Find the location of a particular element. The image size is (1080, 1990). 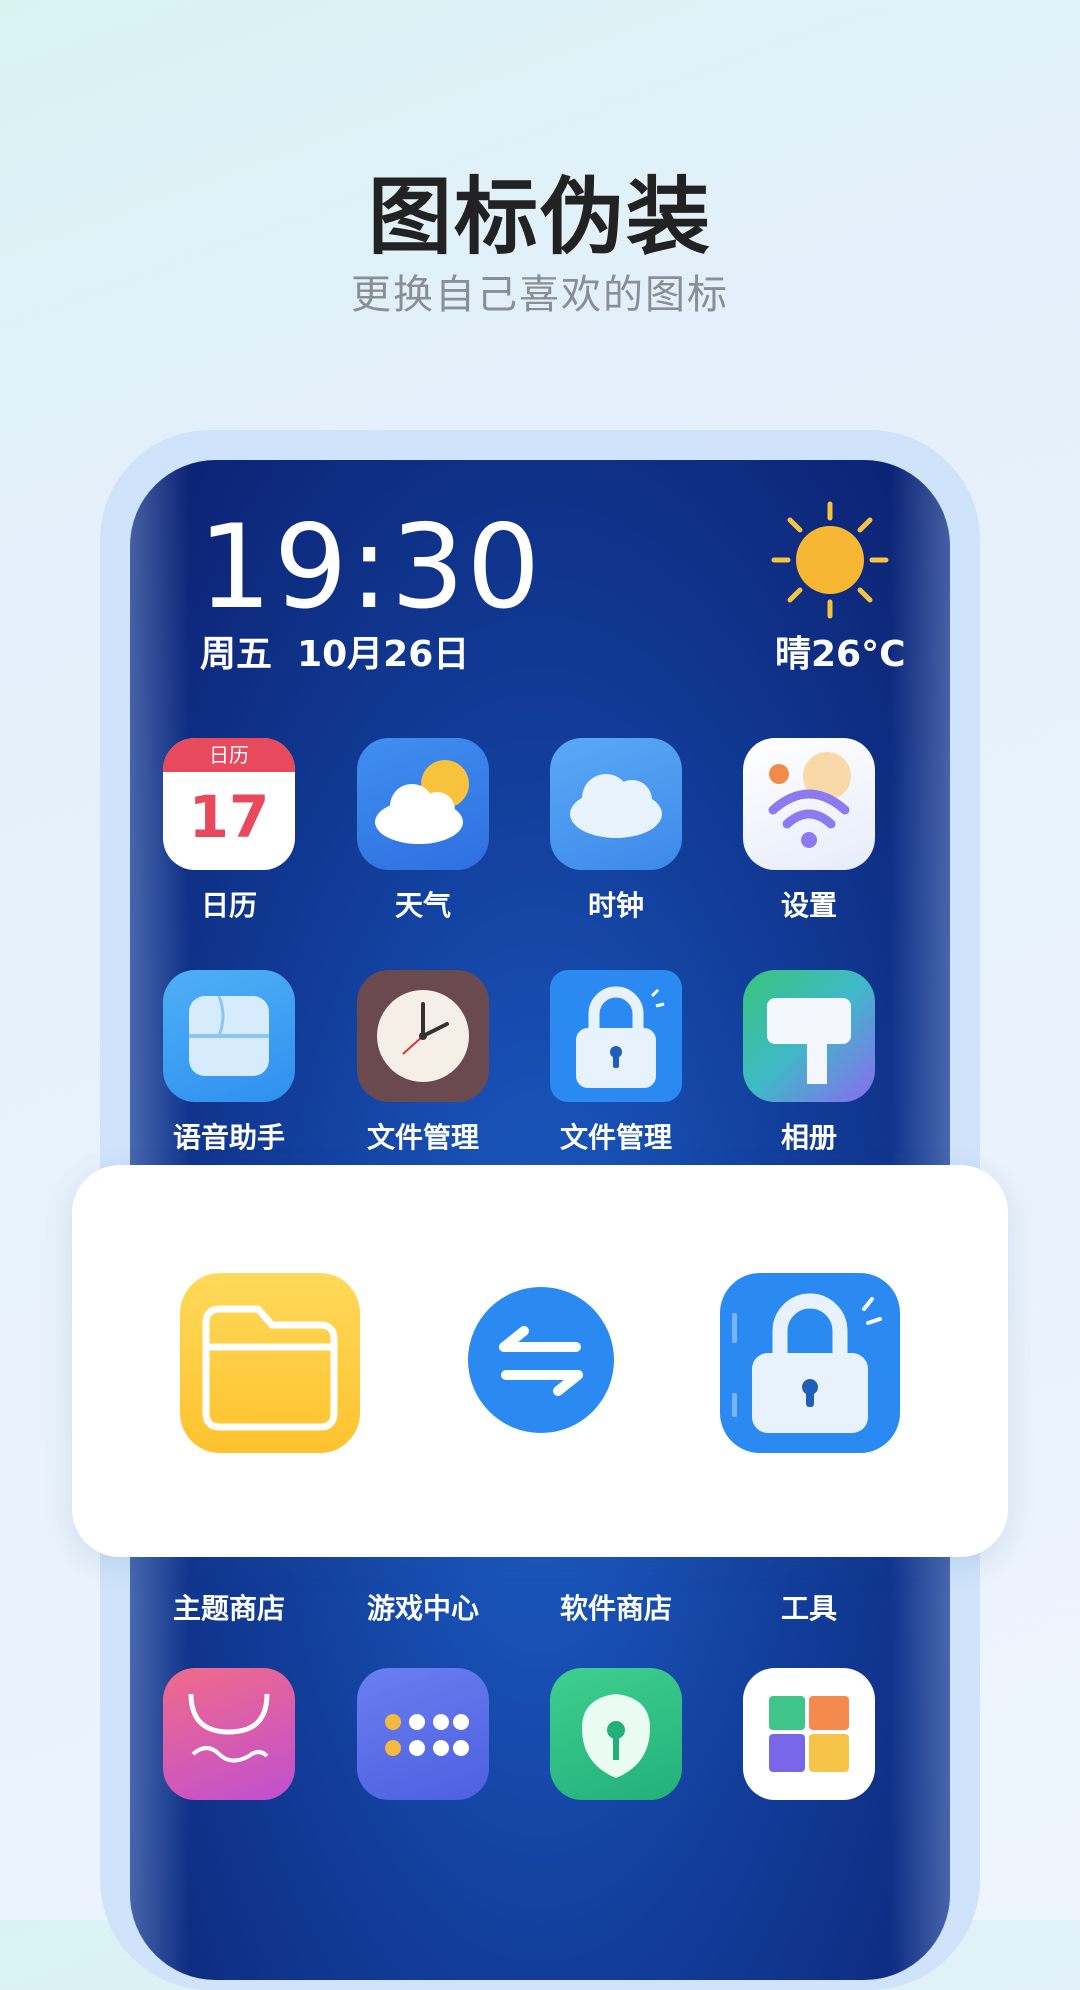

app-voice-assistant: 语音助手 is located at coordinates (229, 1063).